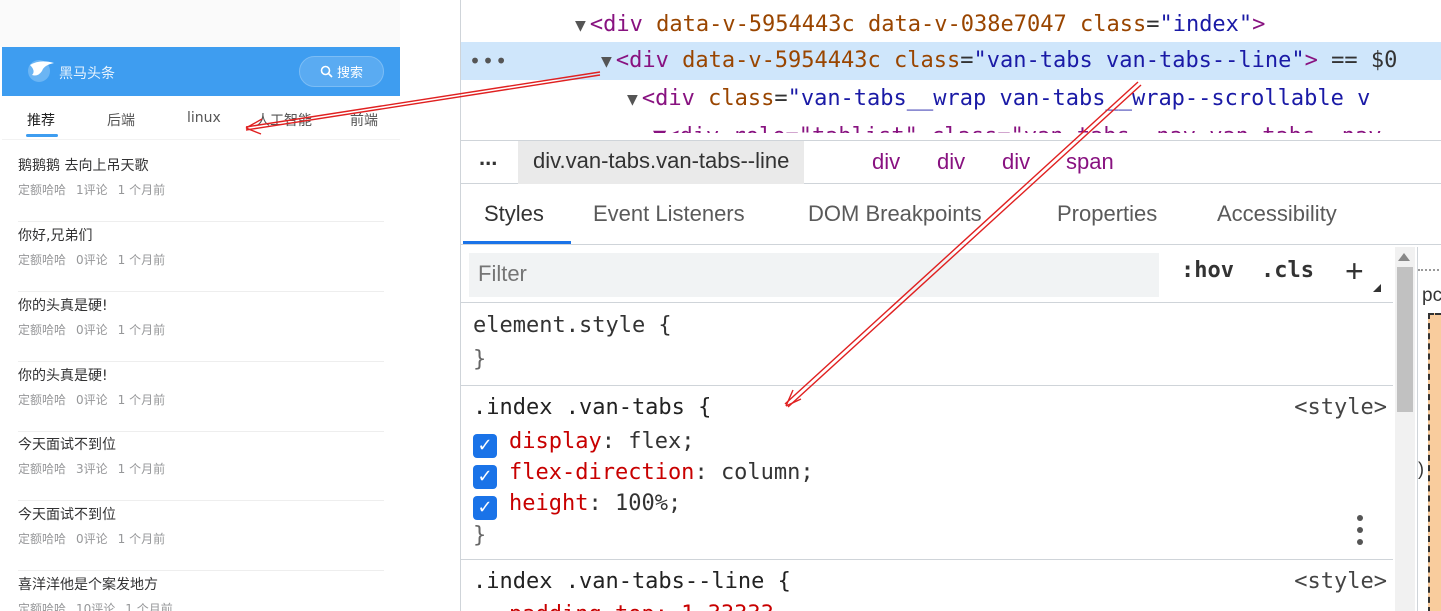 Image resolution: width=1441 pixels, height=611 pixels. I want to click on article-meta: 定额哈哈 10评论 1 个月前, so click(100, 605).